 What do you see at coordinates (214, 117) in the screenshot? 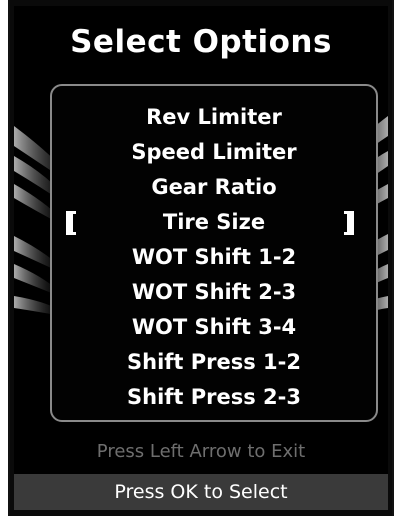
I see `menu-item-rev-limiter: Rev Limiter` at bounding box center [214, 117].